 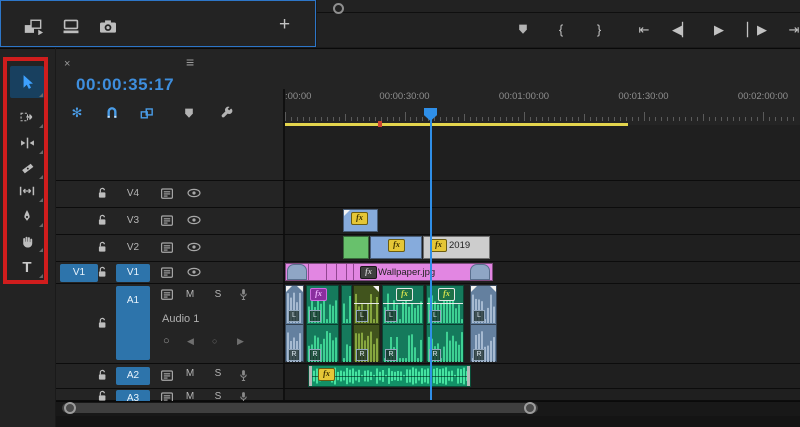 What do you see at coordinates (523, 31) in the screenshot?
I see `add-marker-button` at bounding box center [523, 31].